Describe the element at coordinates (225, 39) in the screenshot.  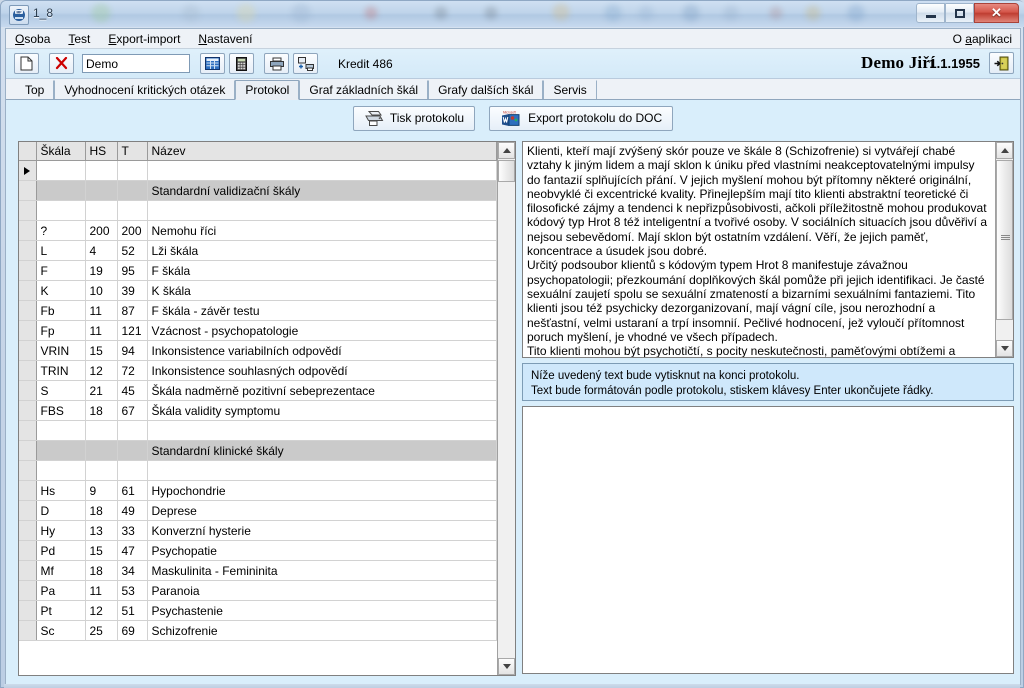
I see `menu-nastaveni: Nastavení` at that location.